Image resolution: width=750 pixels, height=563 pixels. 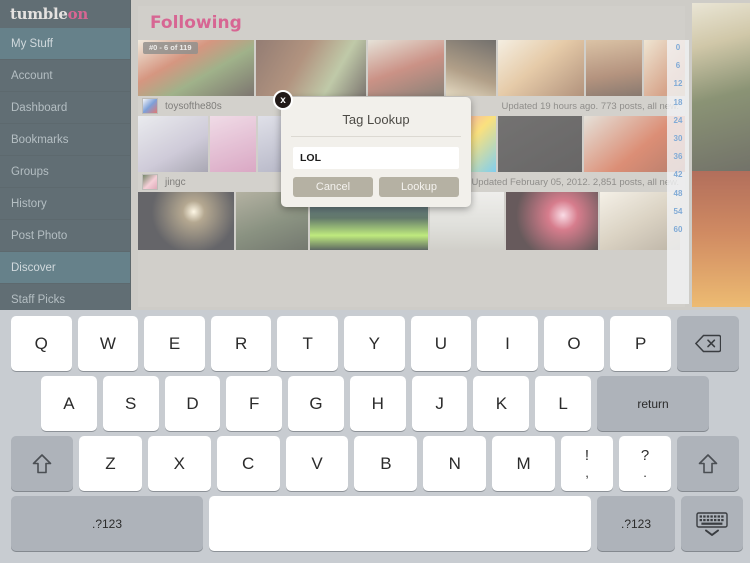 I want to click on shift-key-left, so click(x=42, y=463).